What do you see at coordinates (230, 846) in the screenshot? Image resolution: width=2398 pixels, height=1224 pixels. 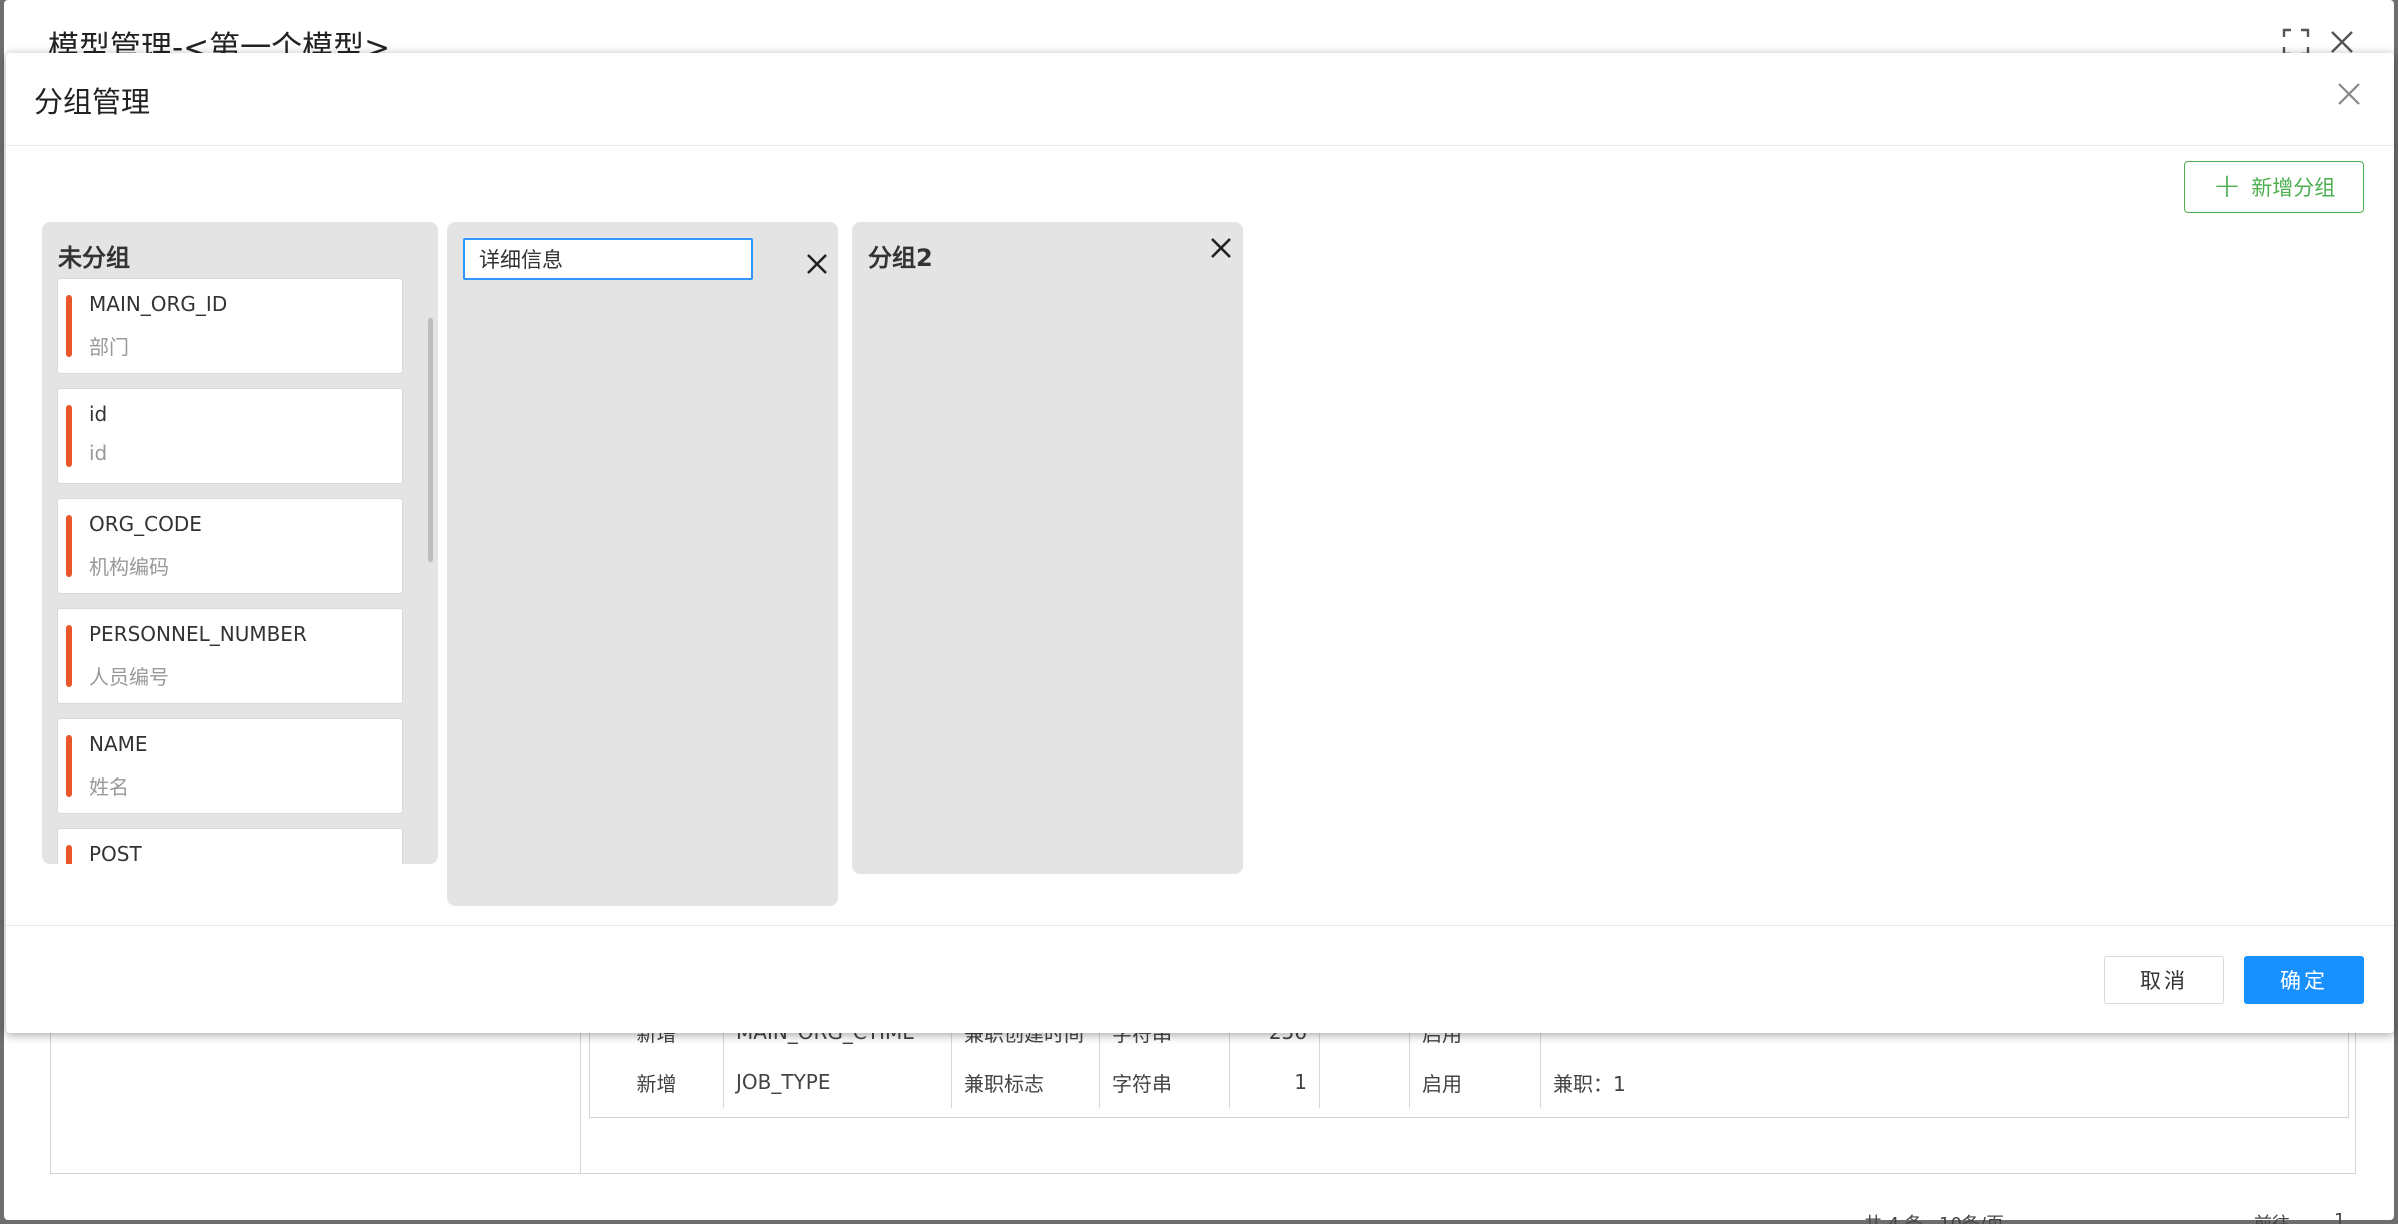 I see `field-card: POST` at bounding box center [230, 846].